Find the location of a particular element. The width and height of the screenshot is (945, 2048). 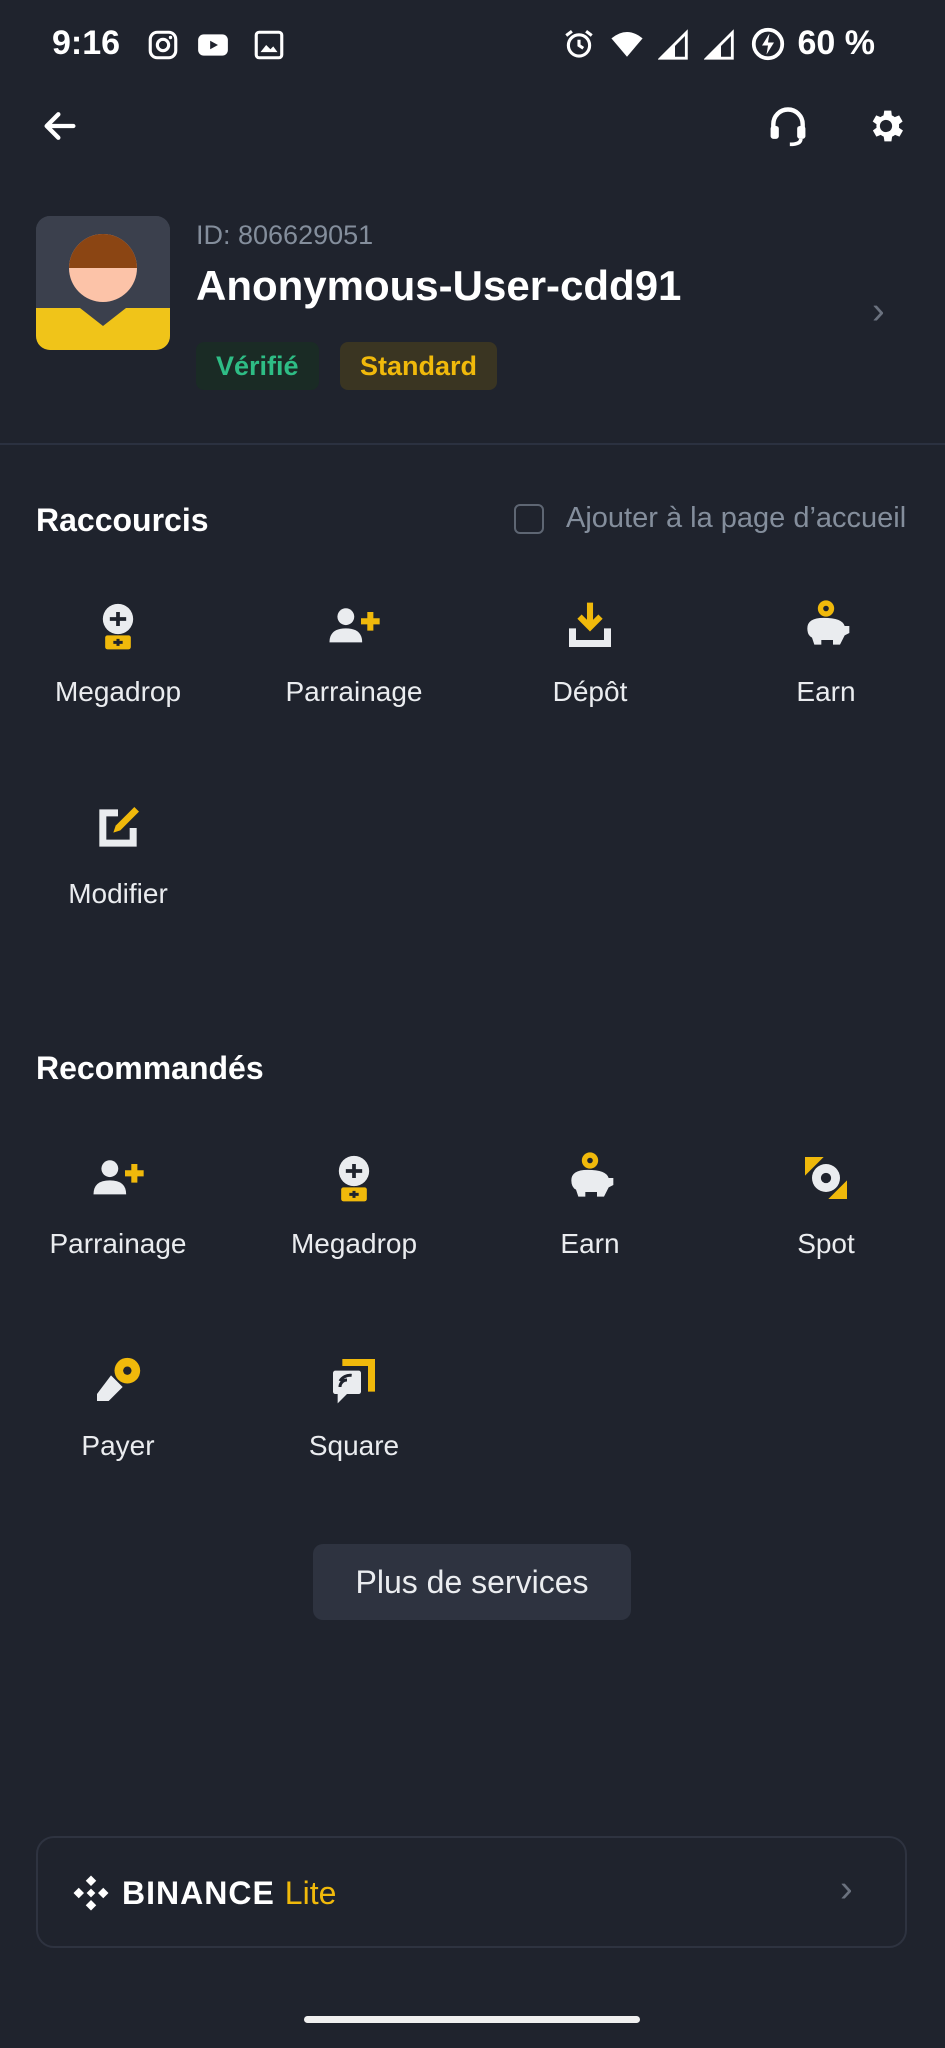

shortcut-label: Earn is located at coordinates (826, 691).